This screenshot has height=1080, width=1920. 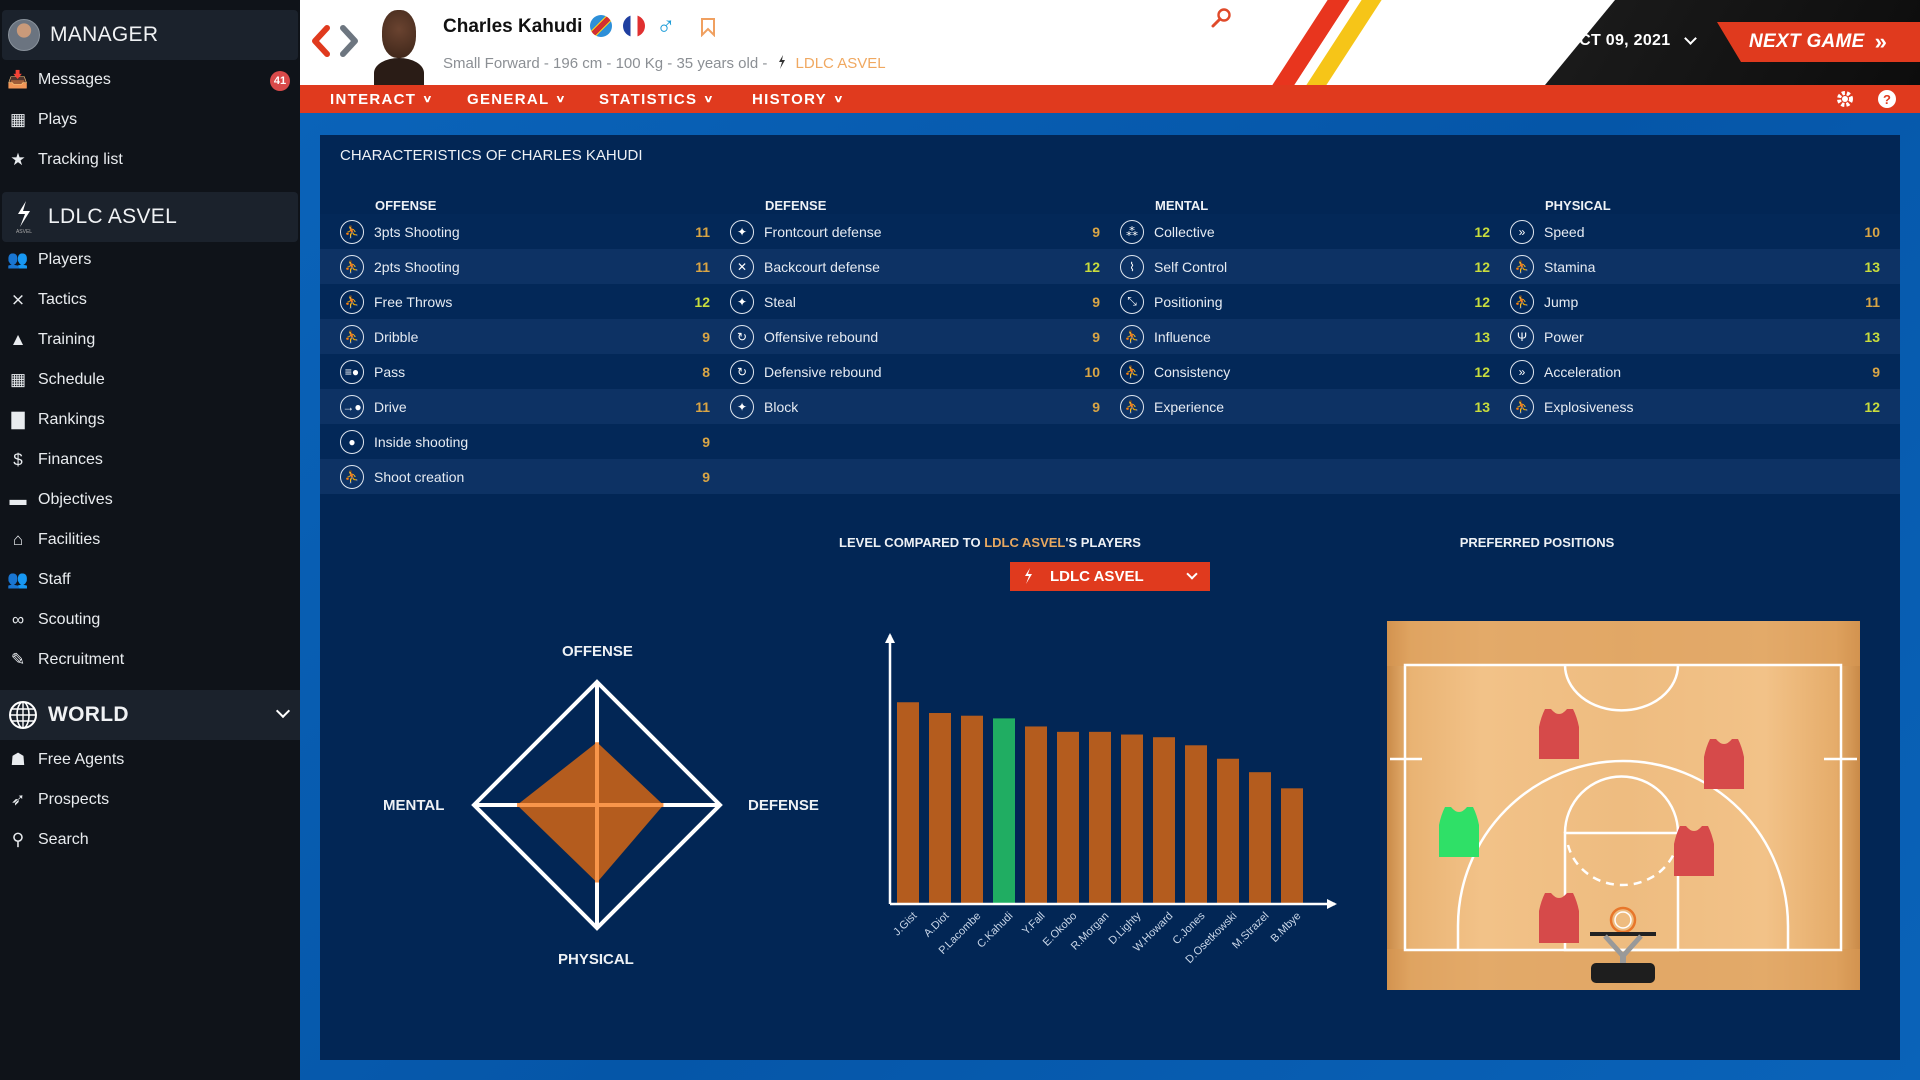 I want to click on world-chevron-down-icon, so click(x=283, y=711).